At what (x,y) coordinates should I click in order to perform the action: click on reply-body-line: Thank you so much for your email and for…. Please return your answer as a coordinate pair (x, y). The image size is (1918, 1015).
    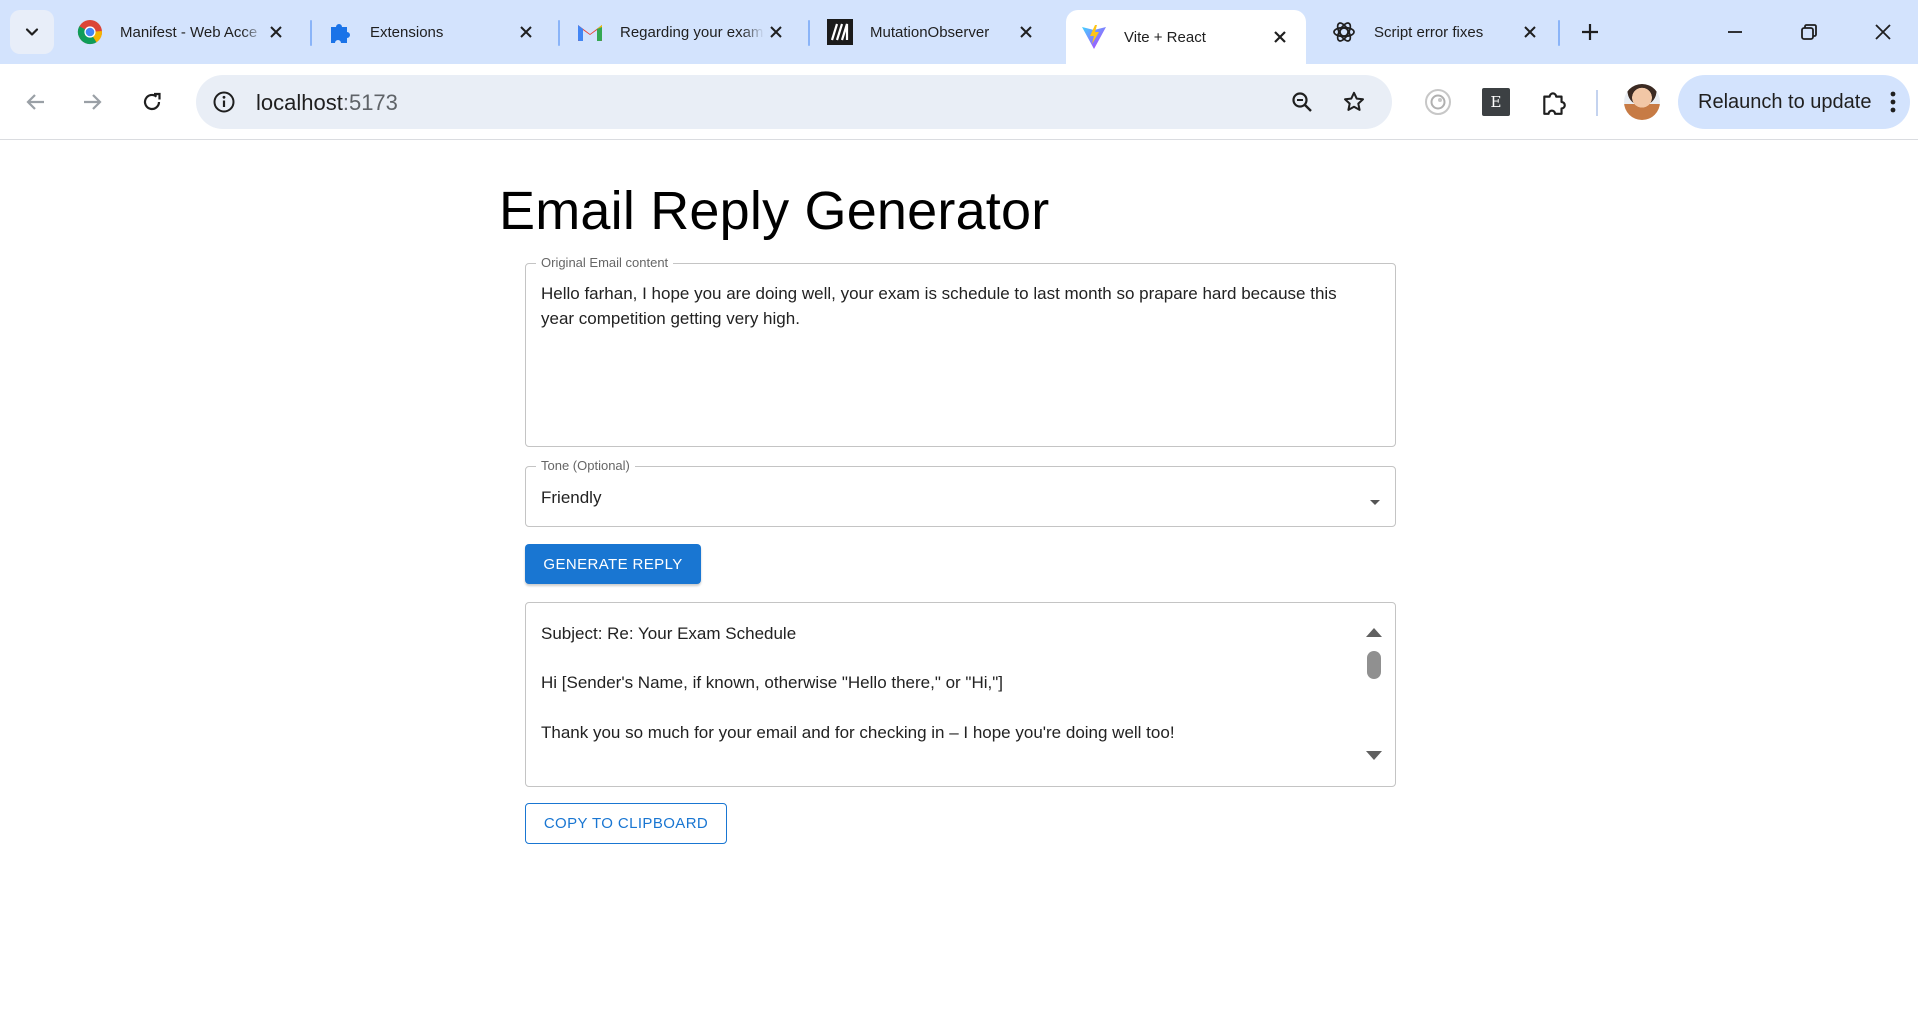
    Looking at the image, I should click on (858, 732).